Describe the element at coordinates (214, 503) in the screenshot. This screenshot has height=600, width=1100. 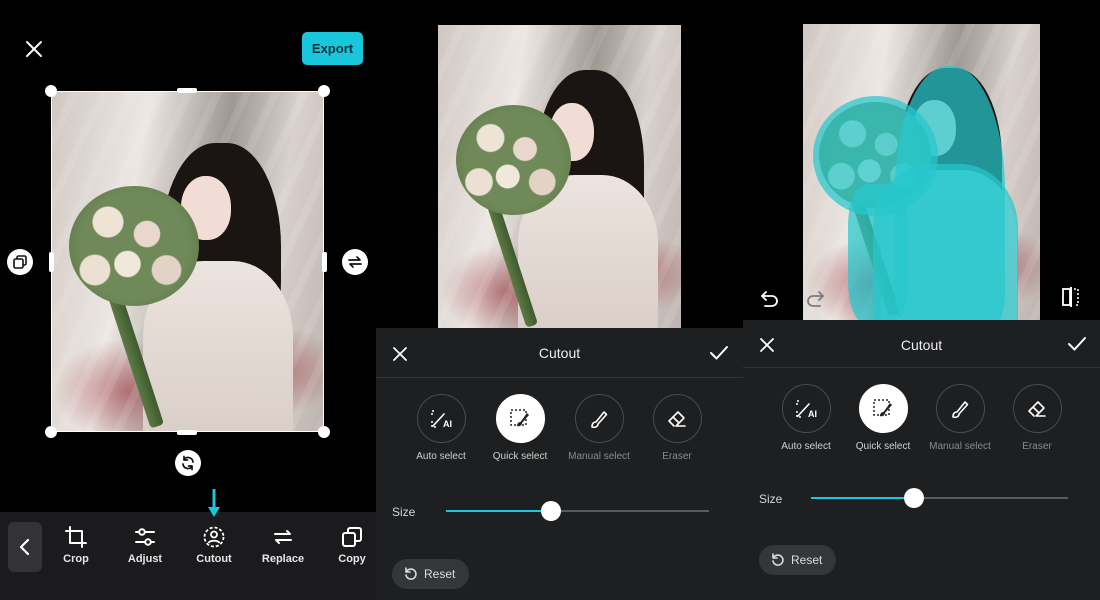
I see `highlight-arrow-icon` at that location.